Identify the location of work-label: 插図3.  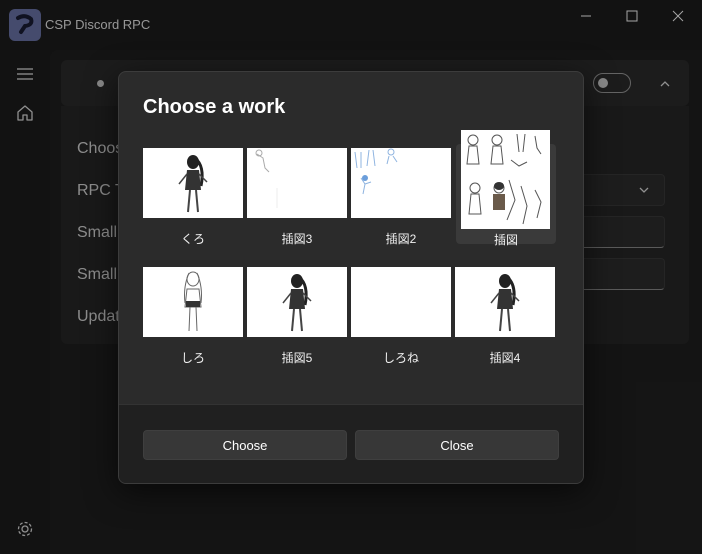
(297, 239).